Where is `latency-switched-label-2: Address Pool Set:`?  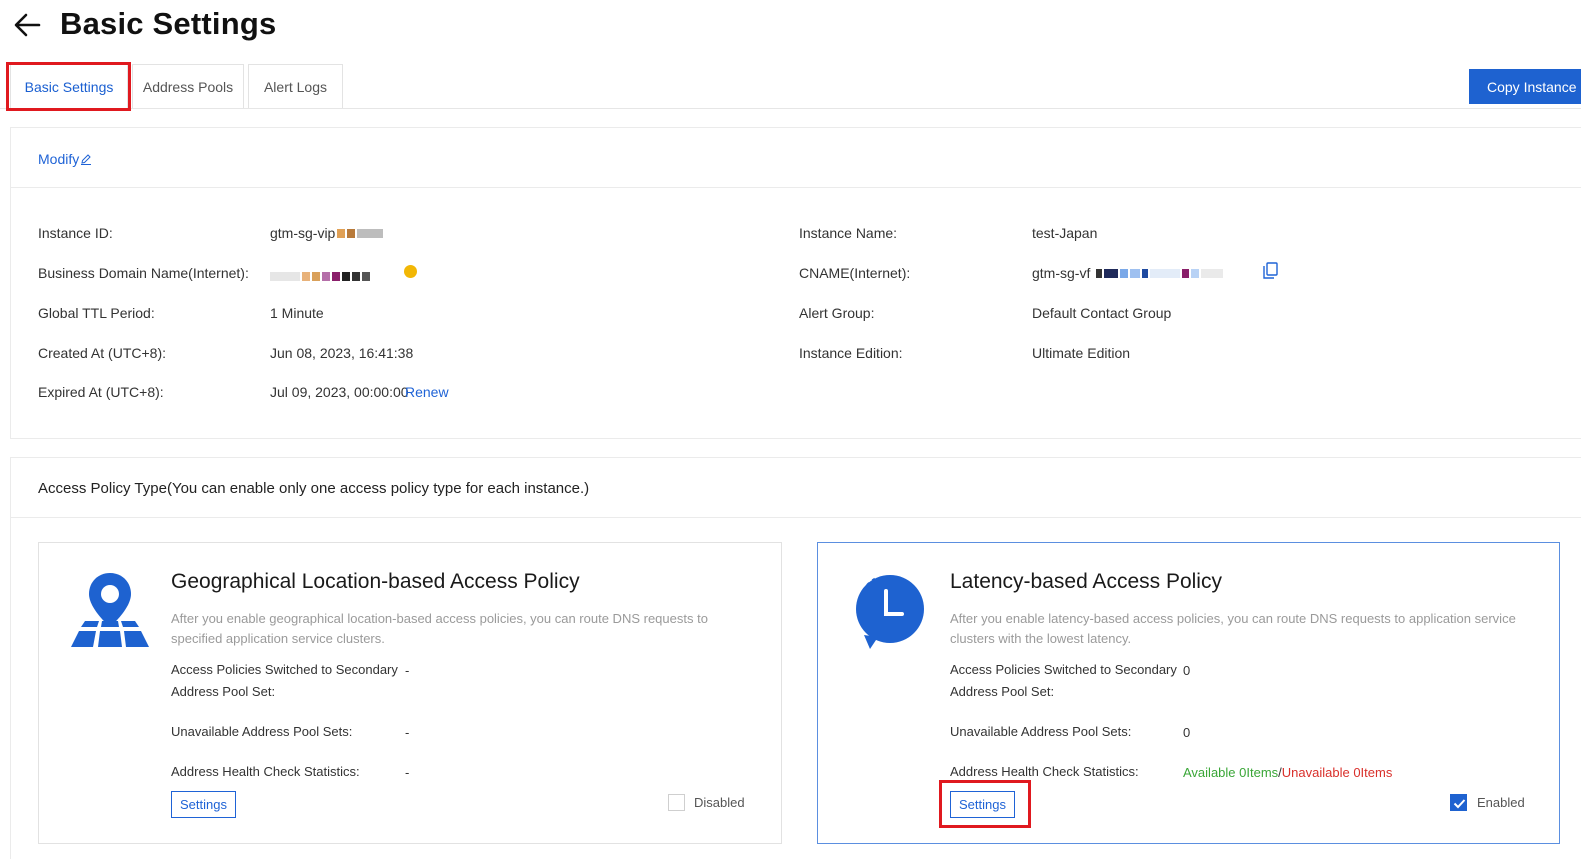
latency-switched-label-2: Address Pool Set: is located at coordinates (1002, 691).